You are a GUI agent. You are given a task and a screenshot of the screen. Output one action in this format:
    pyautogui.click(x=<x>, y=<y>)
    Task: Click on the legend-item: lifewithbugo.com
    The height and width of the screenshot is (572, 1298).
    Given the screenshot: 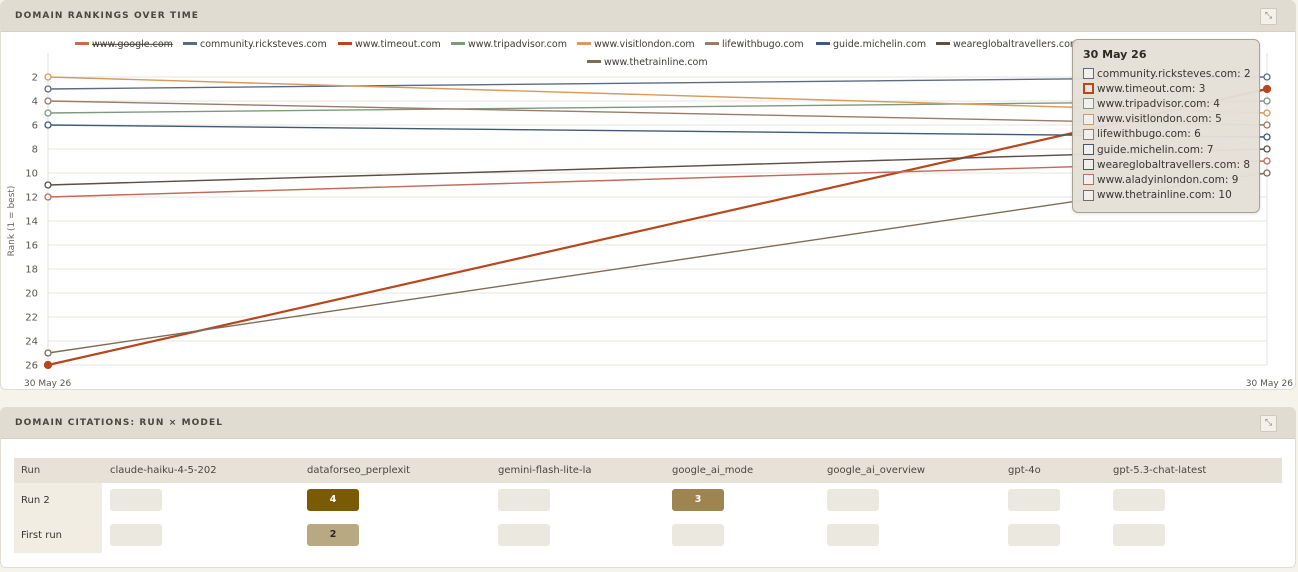 What is the action you would take?
    pyautogui.click(x=763, y=44)
    